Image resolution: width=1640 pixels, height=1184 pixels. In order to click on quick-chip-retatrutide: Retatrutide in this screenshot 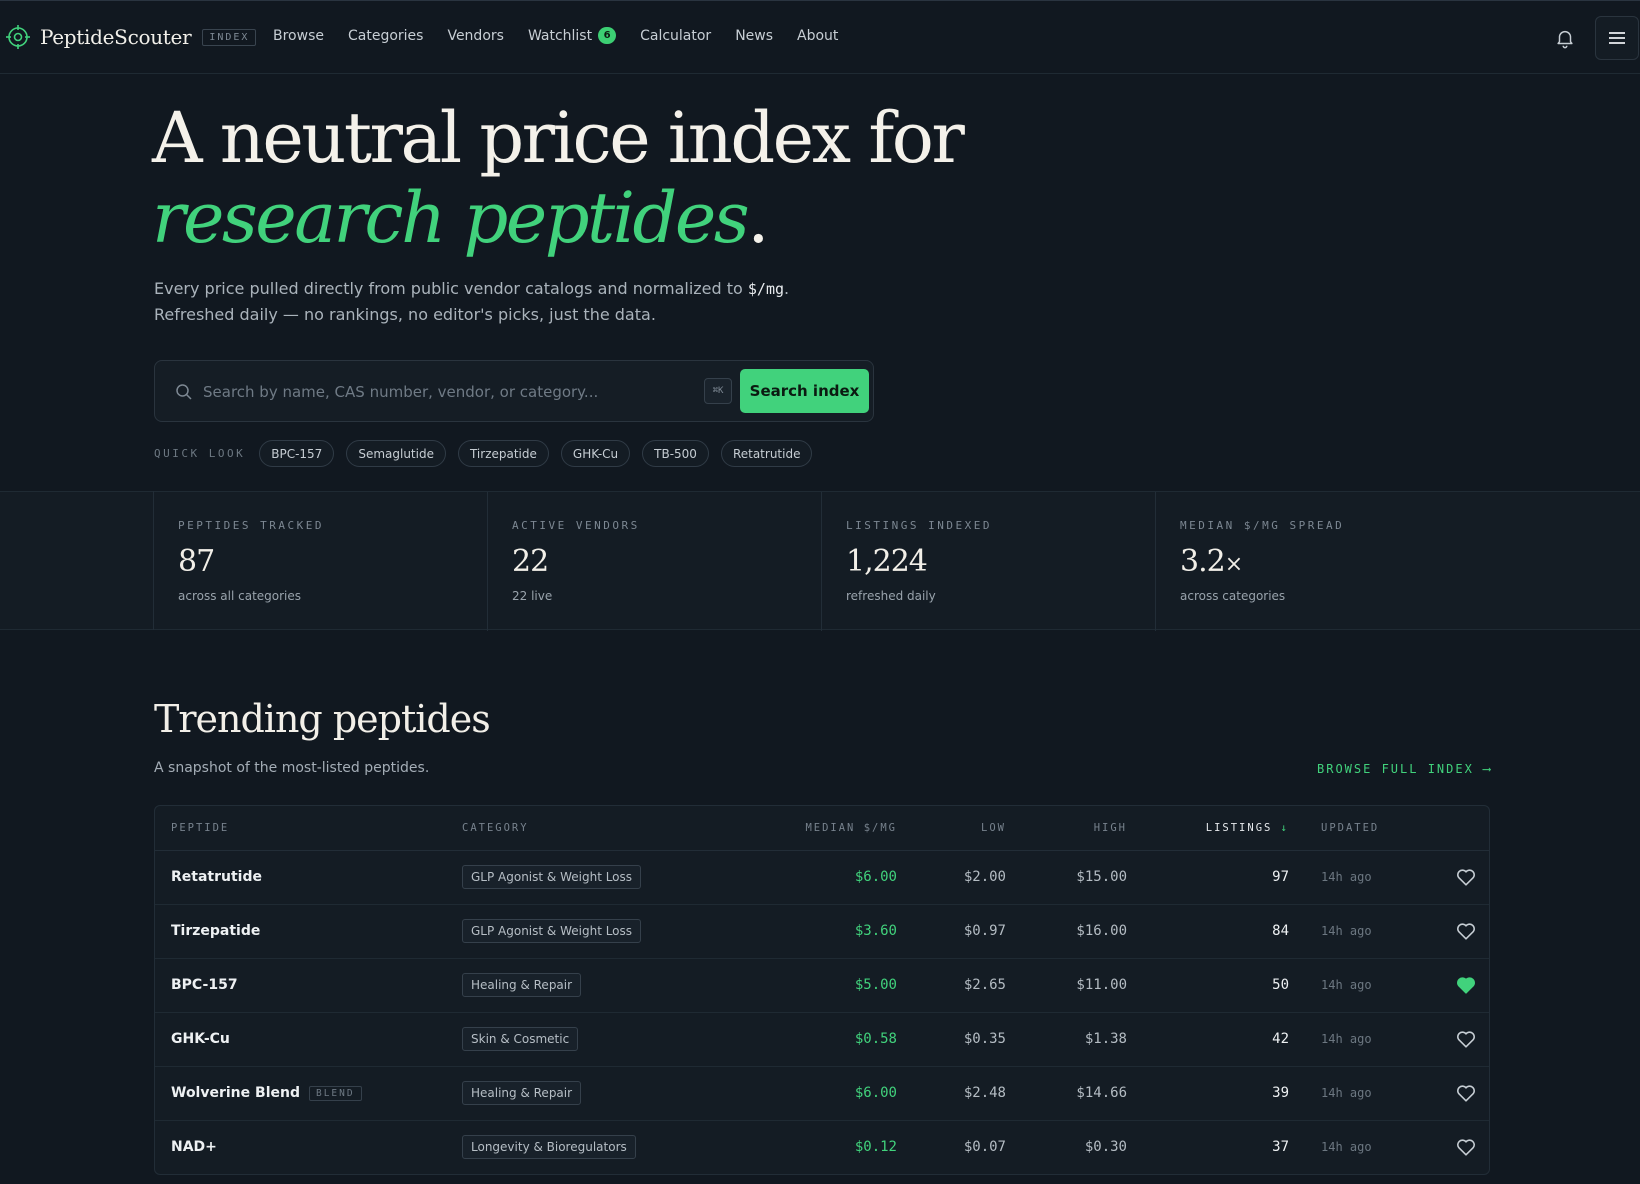, I will do `click(766, 453)`.